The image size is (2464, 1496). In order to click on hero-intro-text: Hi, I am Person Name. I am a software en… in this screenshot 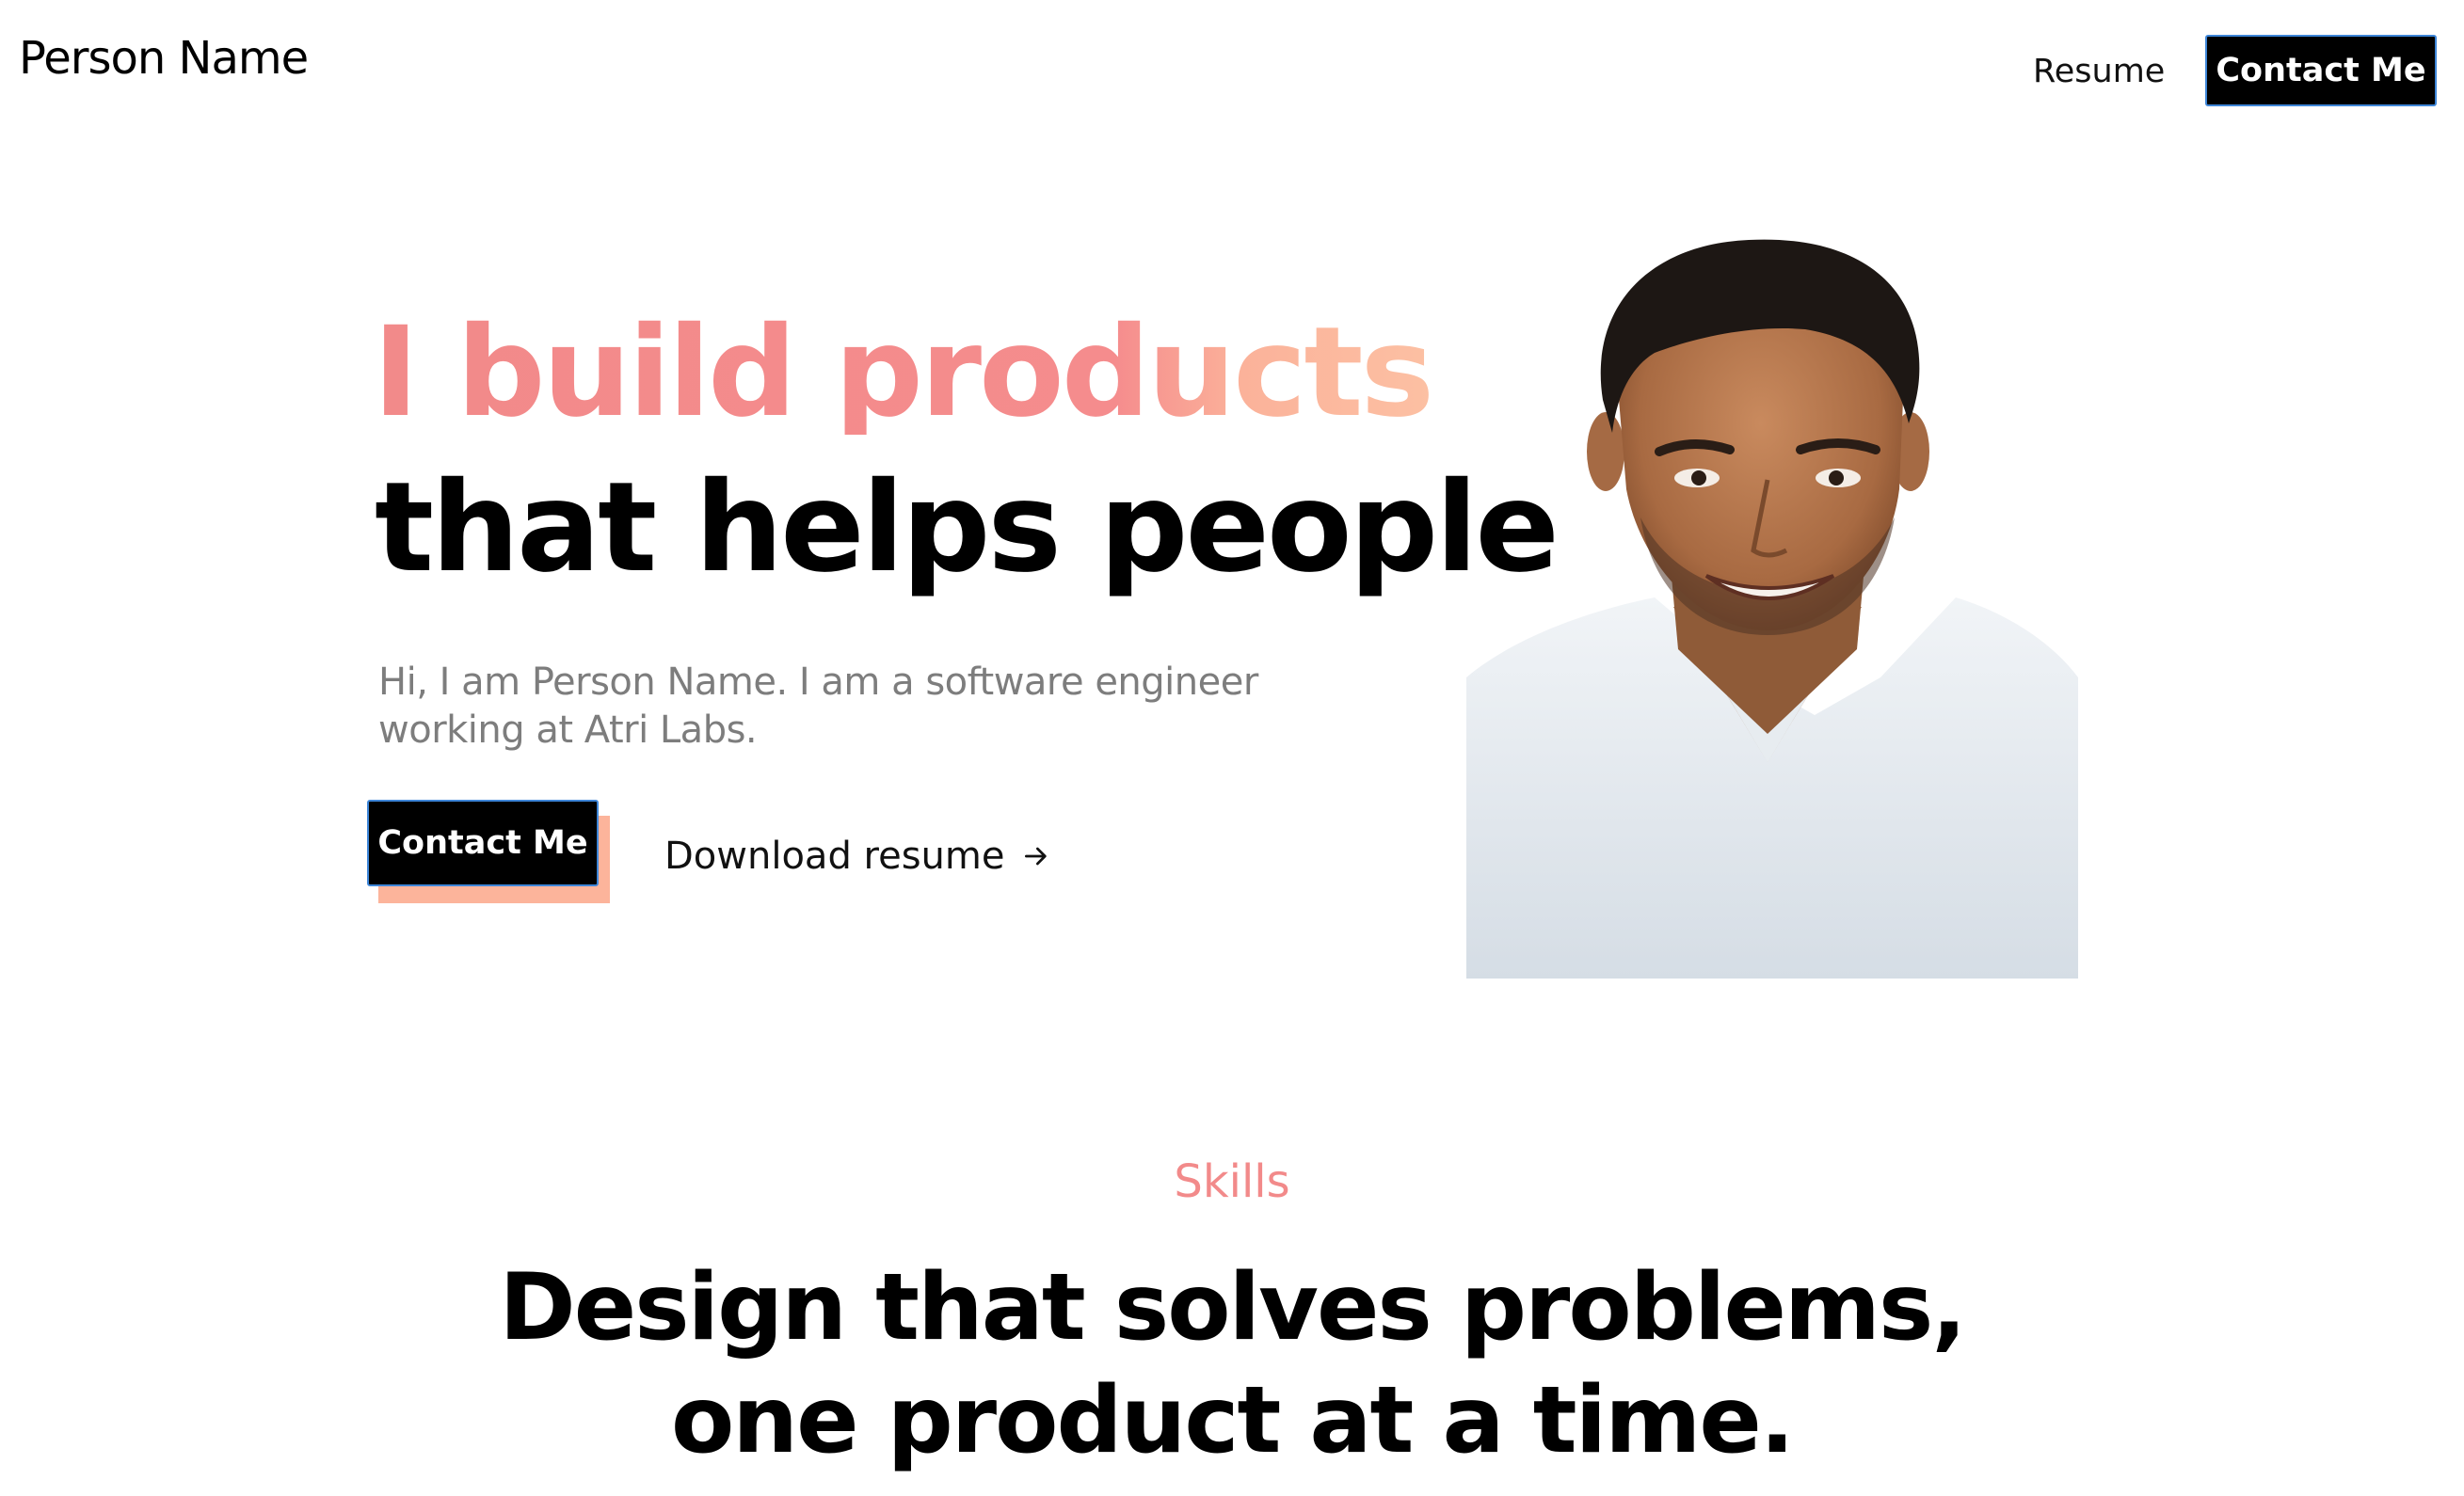, I will do `click(818, 706)`.